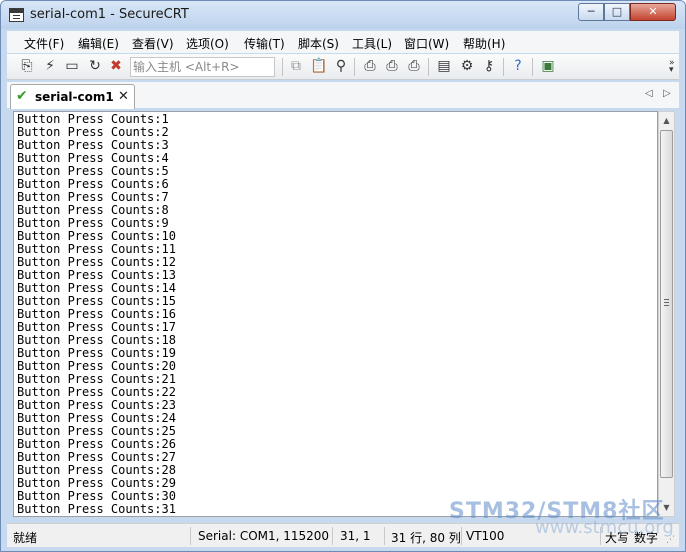 This screenshot has width=686, height=552. What do you see at coordinates (617, 538) in the screenshot?
I see `status-caps-lock: 大写` at bounding box center [617, 538].